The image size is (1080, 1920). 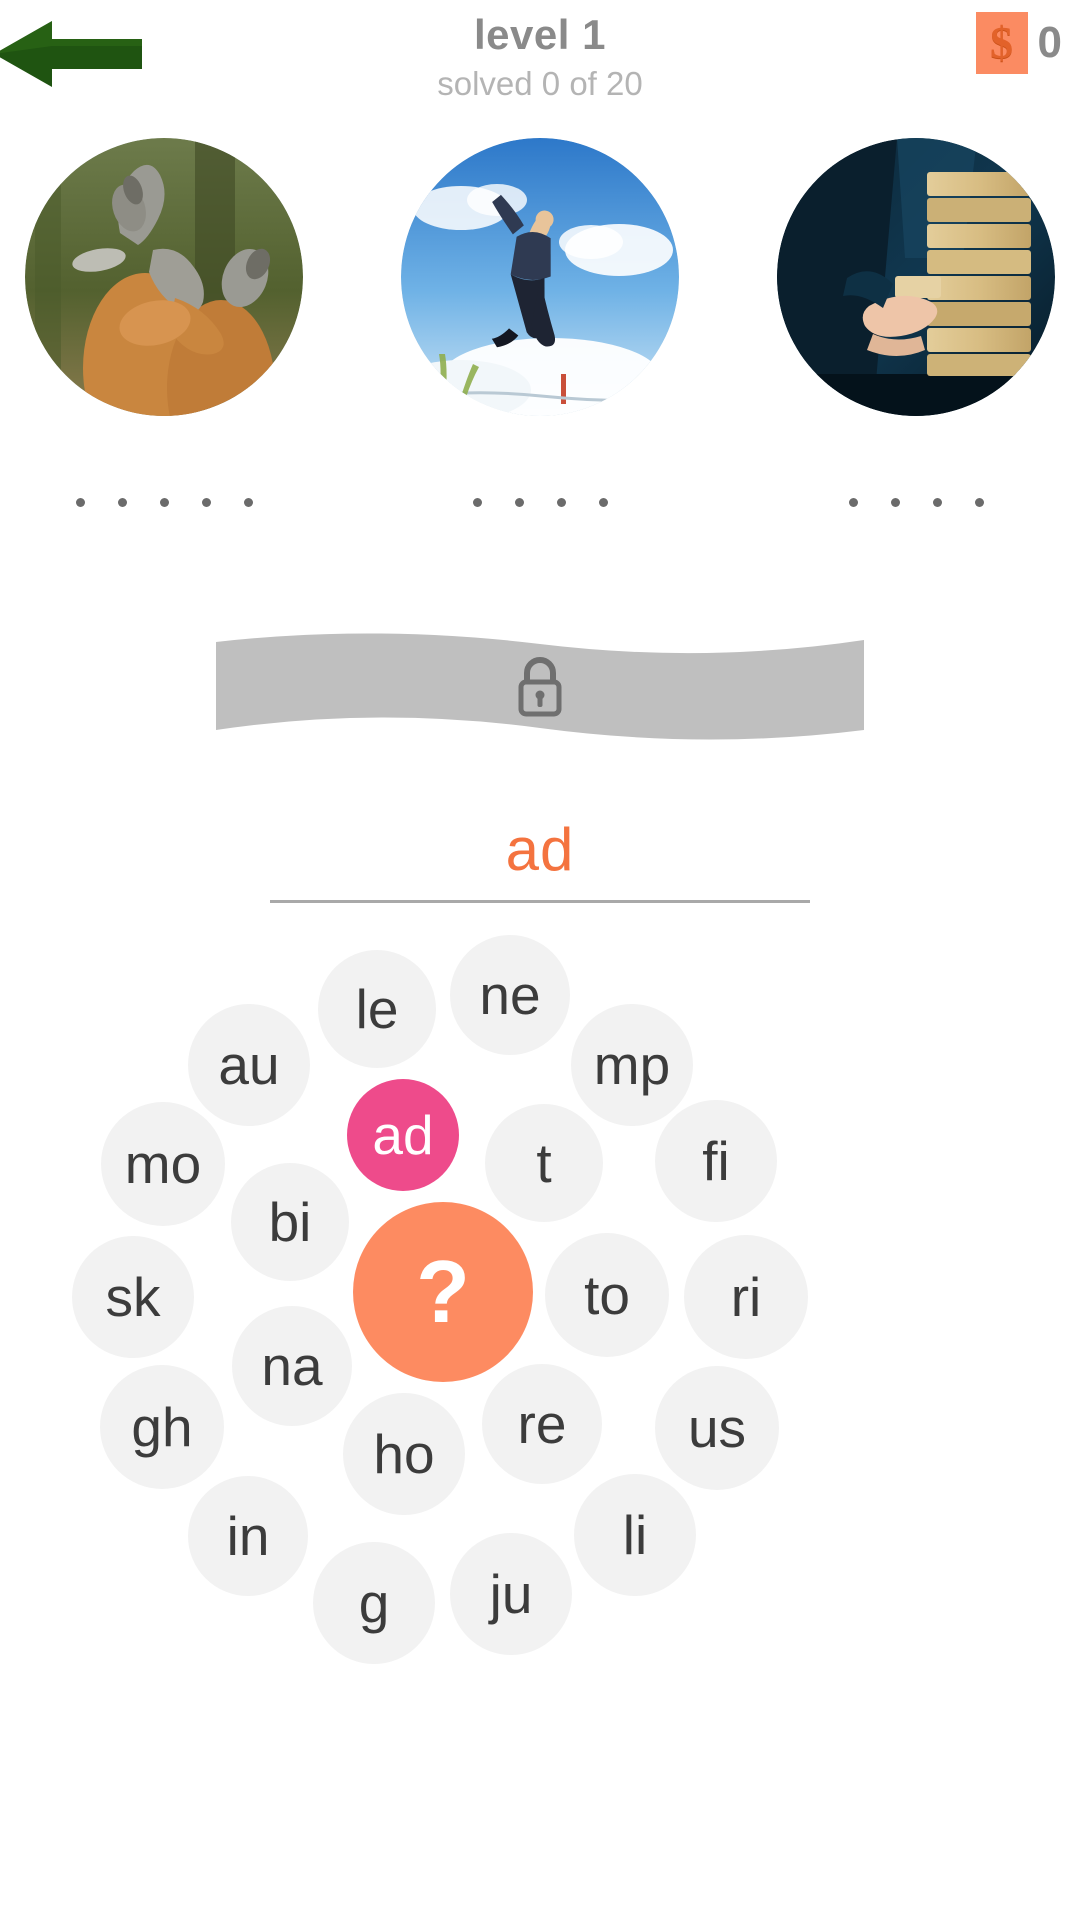 I want to click on locked-word-banner, so click(x=540, y=686).